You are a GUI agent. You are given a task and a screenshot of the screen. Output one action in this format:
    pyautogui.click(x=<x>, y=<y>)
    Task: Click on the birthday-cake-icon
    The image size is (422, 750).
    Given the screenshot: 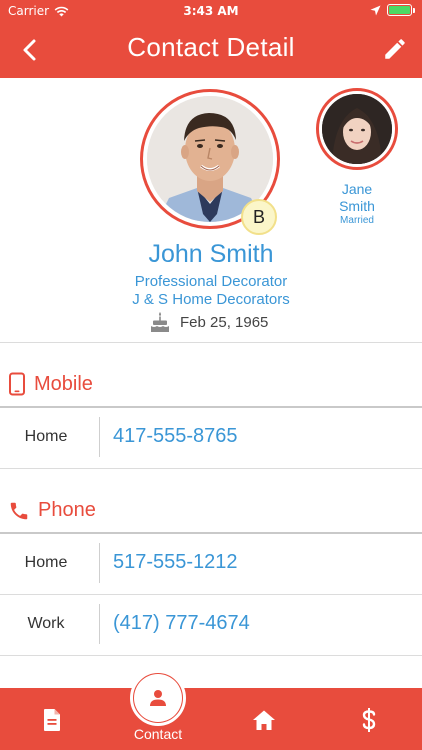 What is the action you would take?
    pyautogui.click(x=160, y=322)
    